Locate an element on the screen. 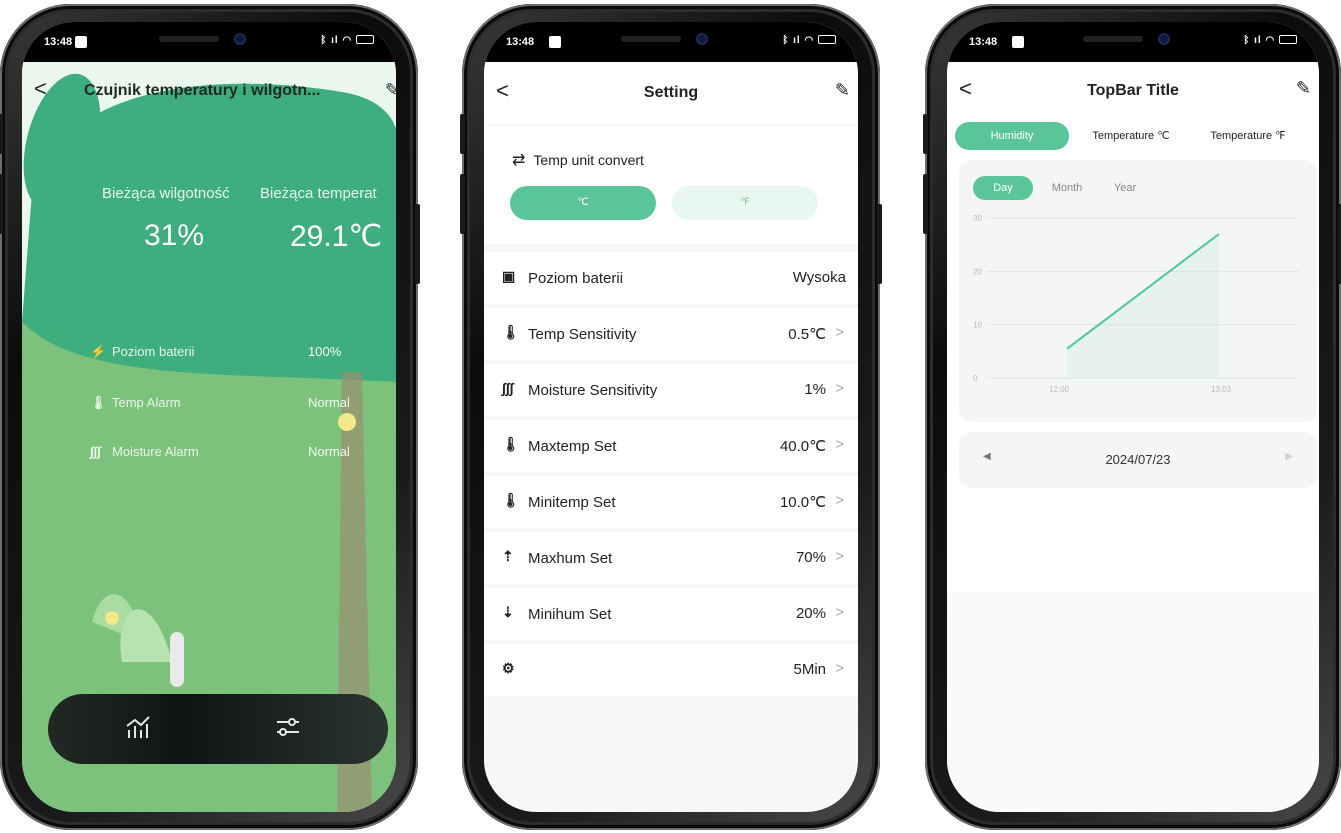 The height and width of the screenshot is (833, 1341). home-header: < Czujnik temperatury i wilgotn... ✎ is located at coordinates (209, 90).